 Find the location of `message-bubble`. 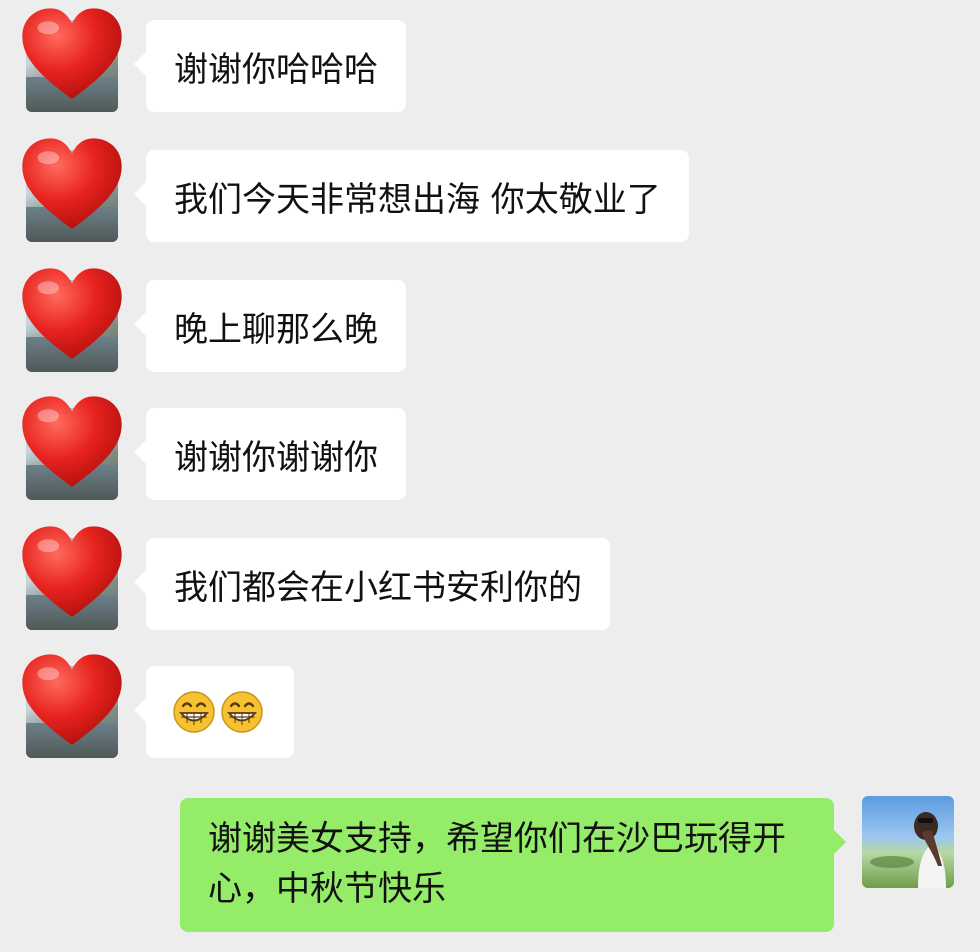

message-bubble is located at coordinates (214, 712).